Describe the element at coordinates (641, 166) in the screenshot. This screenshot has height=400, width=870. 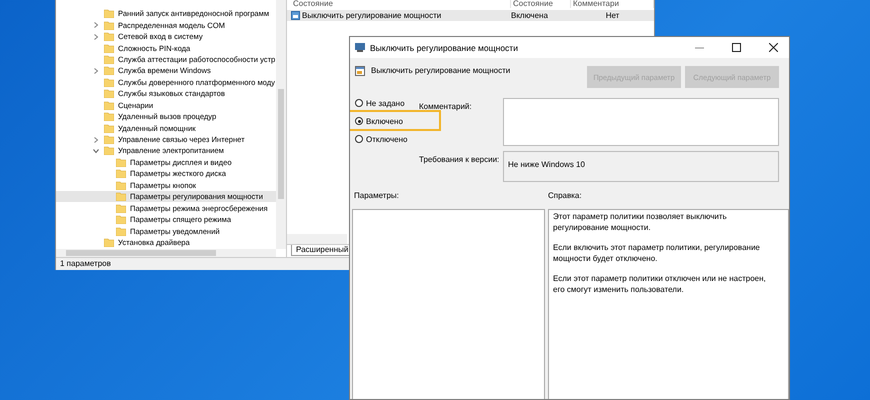
I see `requirements-field: Не ниже Windows 10` at that location.